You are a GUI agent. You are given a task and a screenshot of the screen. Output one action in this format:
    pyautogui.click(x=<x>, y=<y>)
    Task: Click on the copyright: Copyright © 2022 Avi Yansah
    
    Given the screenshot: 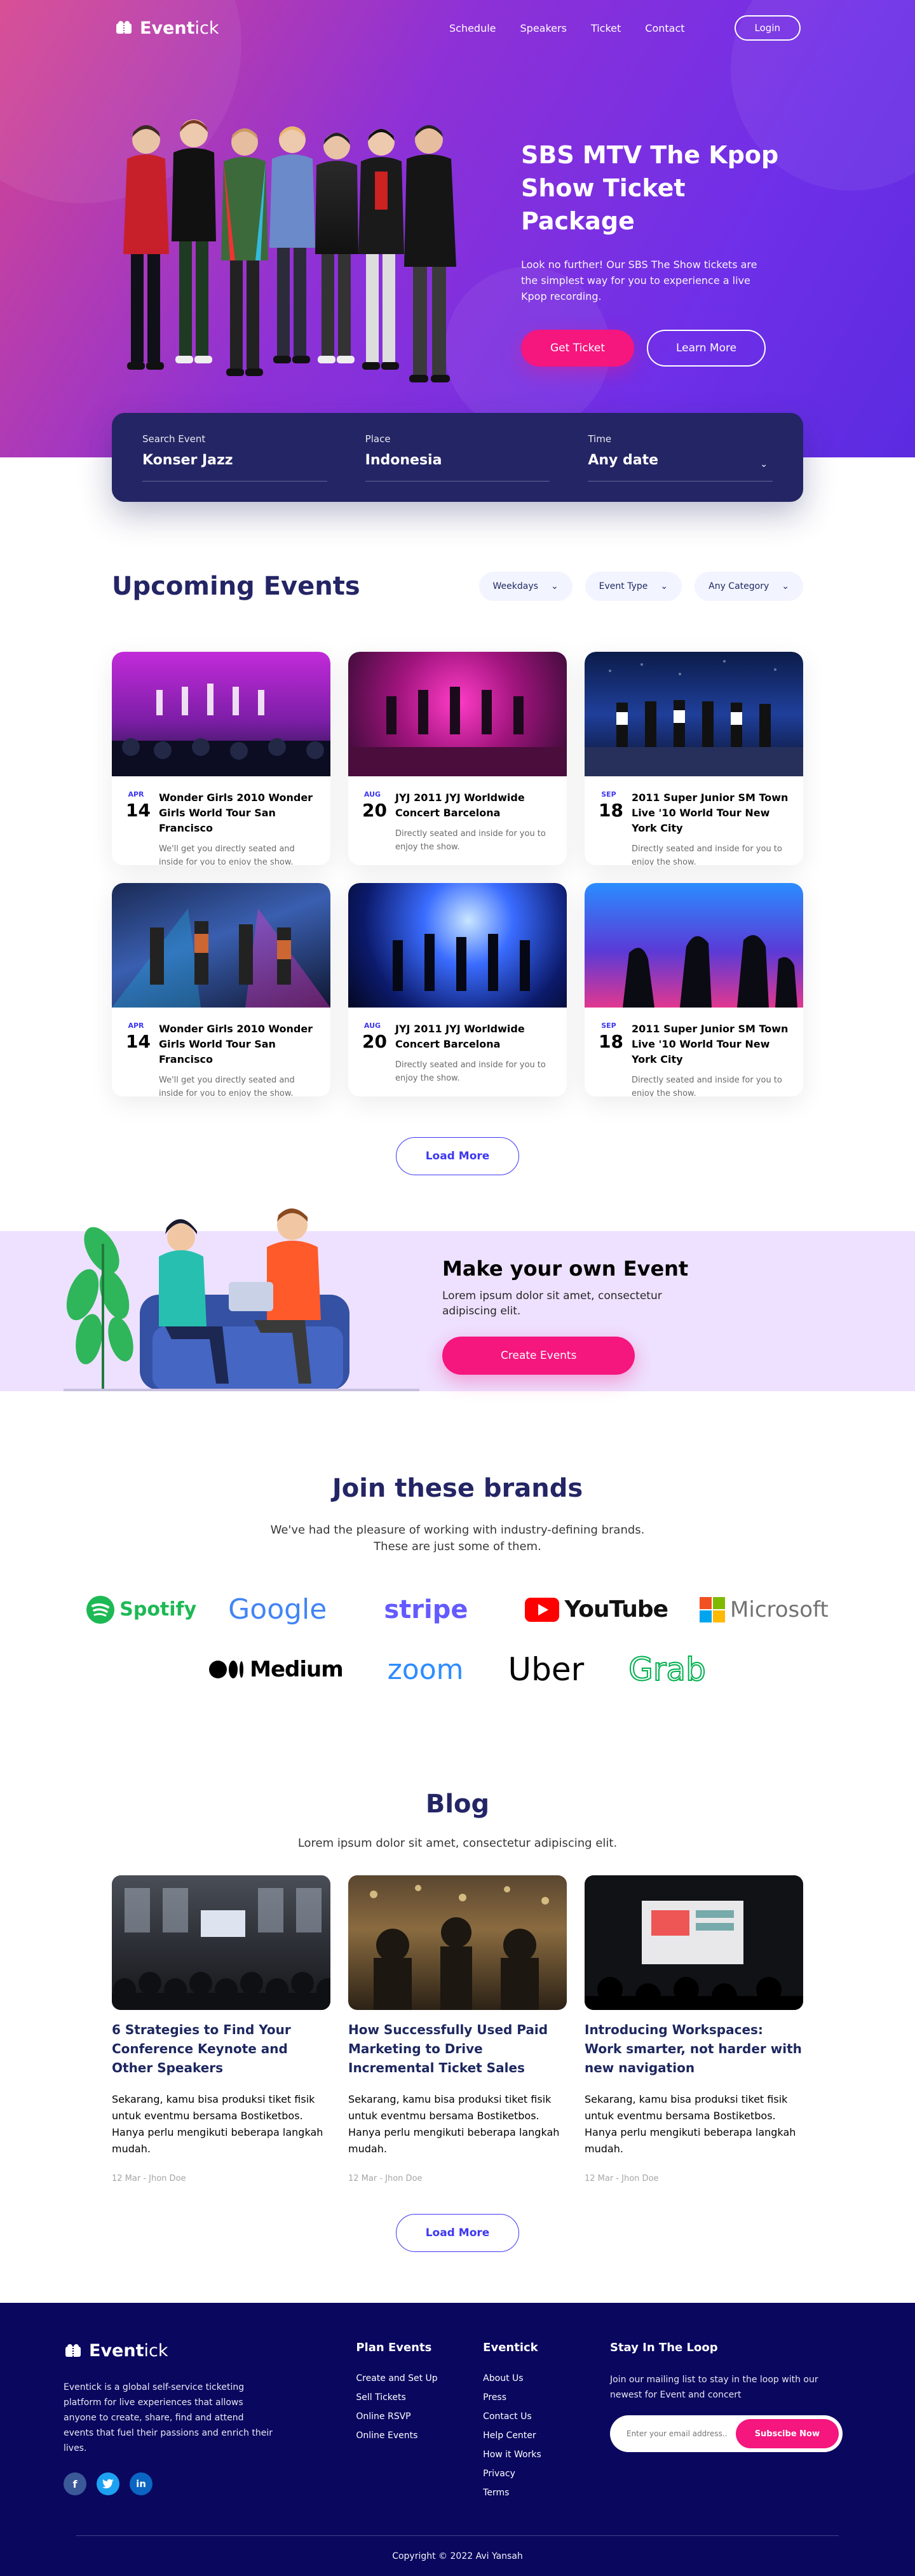 What is the action you would take?
    pyautogui.click(x=457, y=2555)
    